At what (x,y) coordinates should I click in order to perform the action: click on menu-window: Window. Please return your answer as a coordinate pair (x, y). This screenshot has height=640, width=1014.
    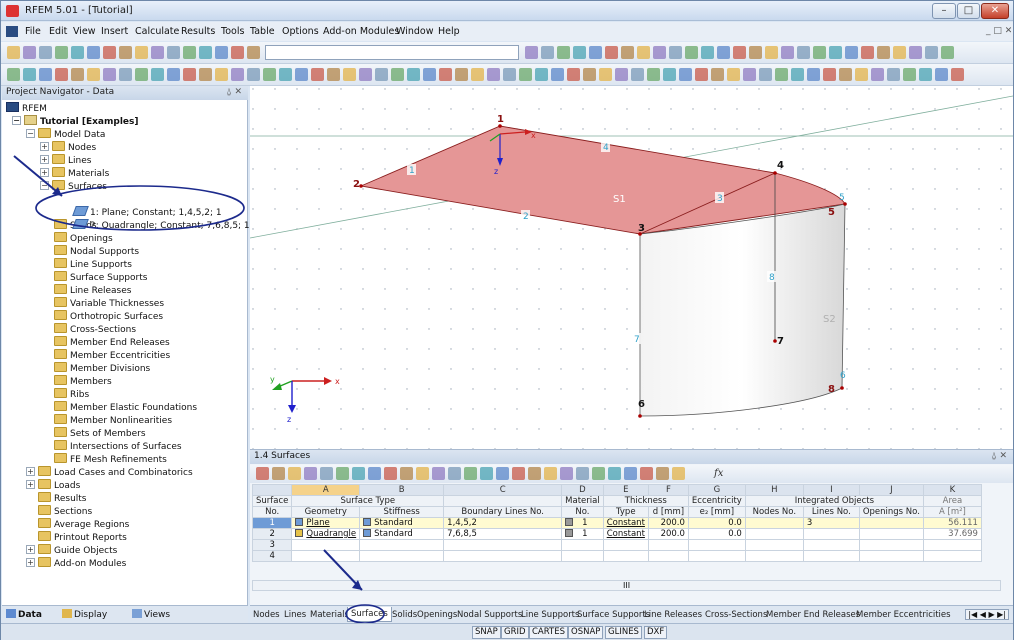
    Looking at the image, I should click on (414, 31).